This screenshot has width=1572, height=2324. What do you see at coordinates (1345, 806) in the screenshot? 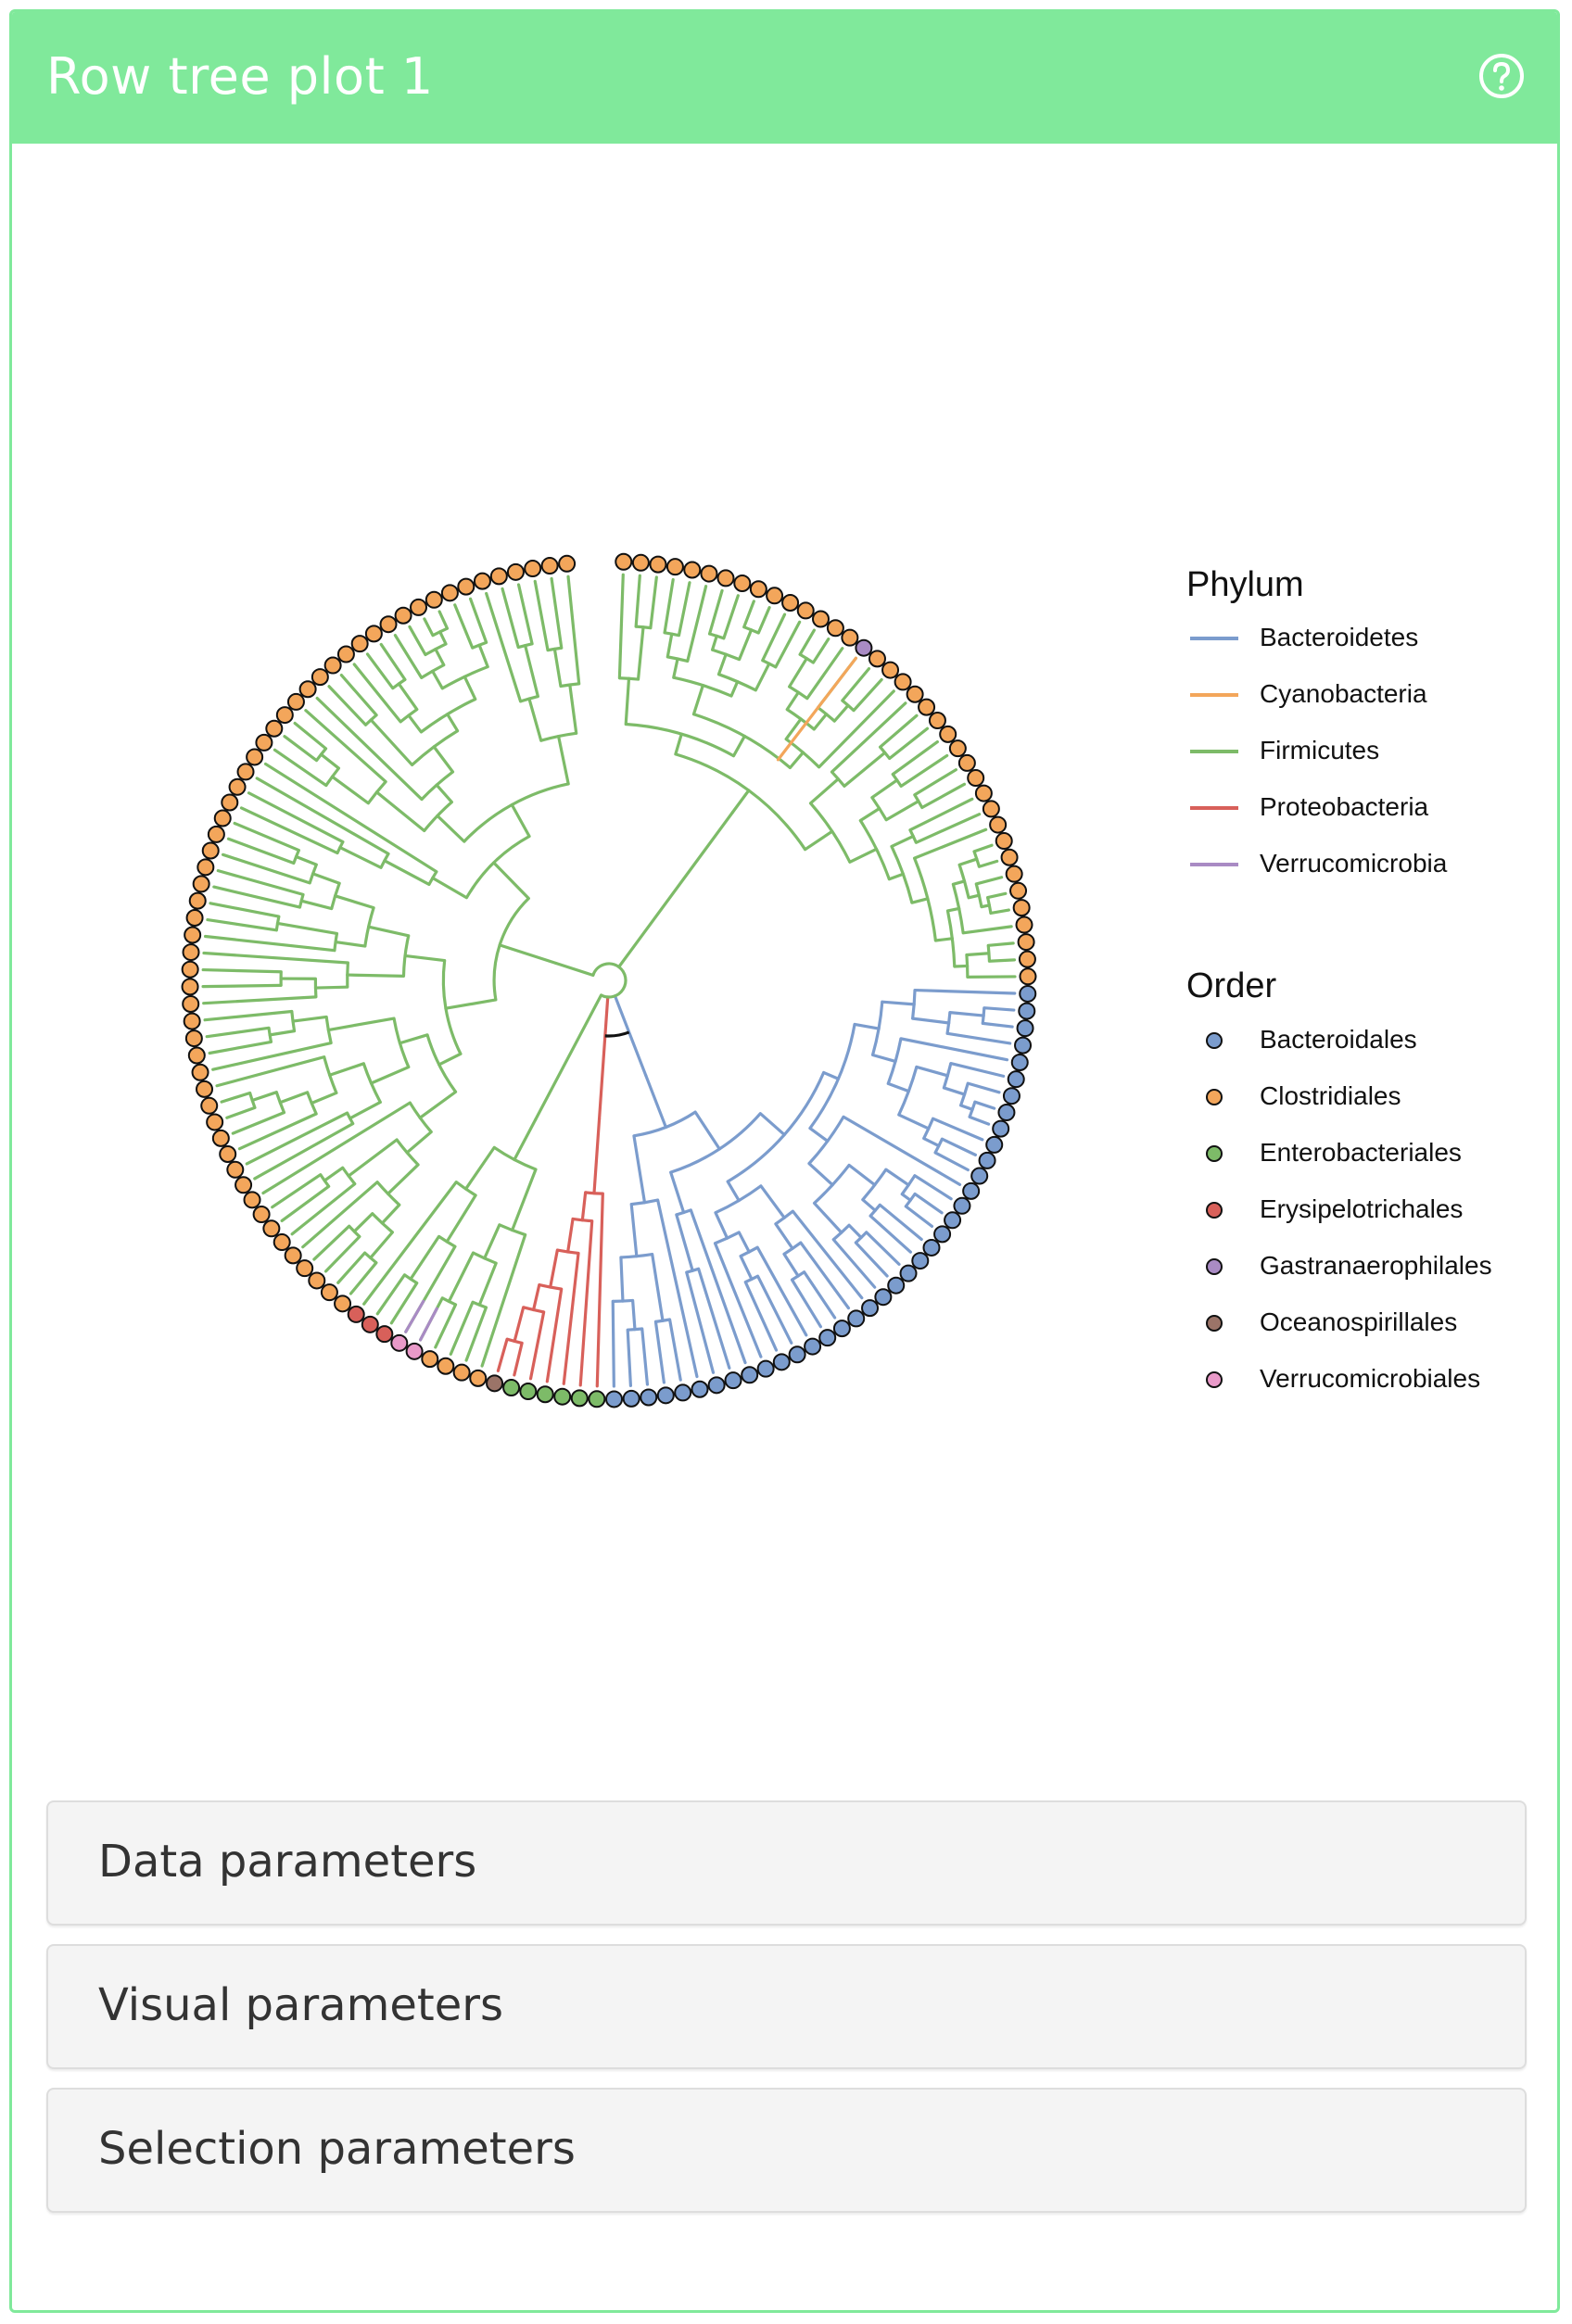
I see `legend-label-phylum: Proteobacteria` at bounding box center [1345, 806].